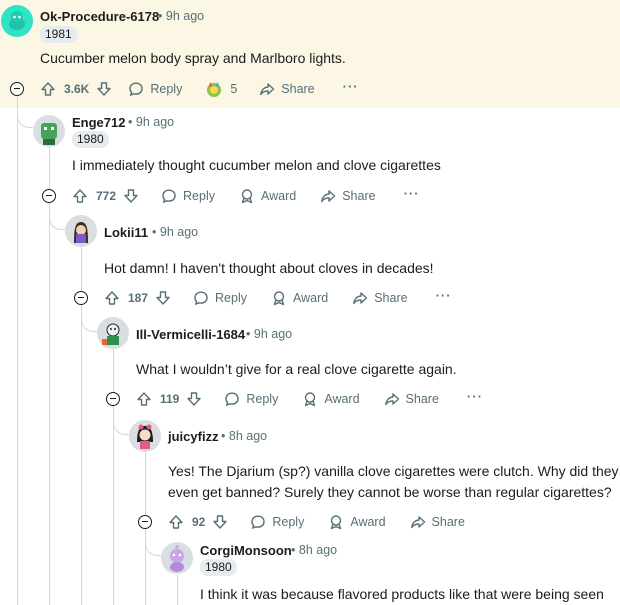 The height and width of the screenshot is (605, 620). I want to click on vote-score: 187, so click(138, 298).